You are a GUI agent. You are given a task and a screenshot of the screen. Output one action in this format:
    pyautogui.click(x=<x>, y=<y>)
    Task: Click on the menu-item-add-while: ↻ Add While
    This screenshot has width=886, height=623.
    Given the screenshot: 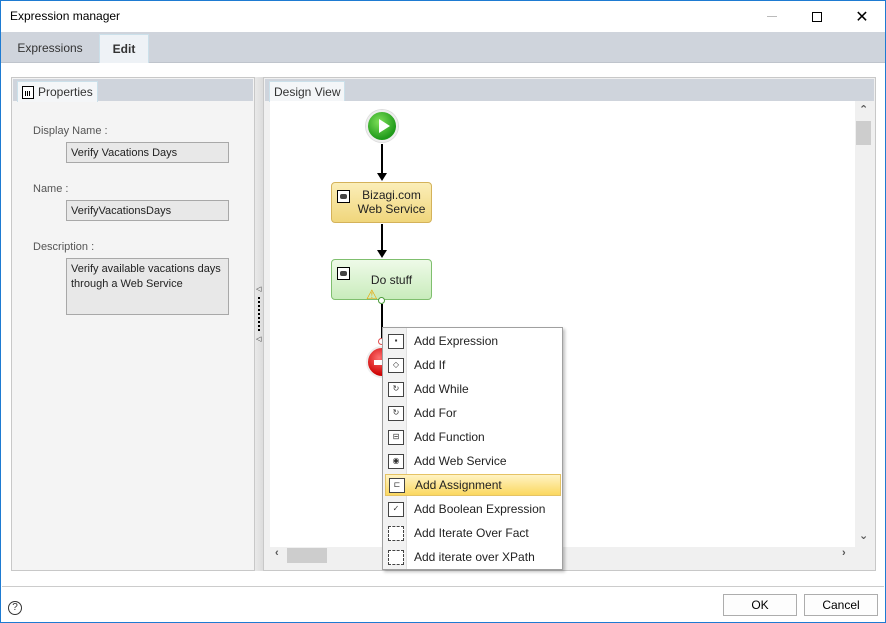 What is the action you would take?
    pyautogui.click(x=473, y=389)
    